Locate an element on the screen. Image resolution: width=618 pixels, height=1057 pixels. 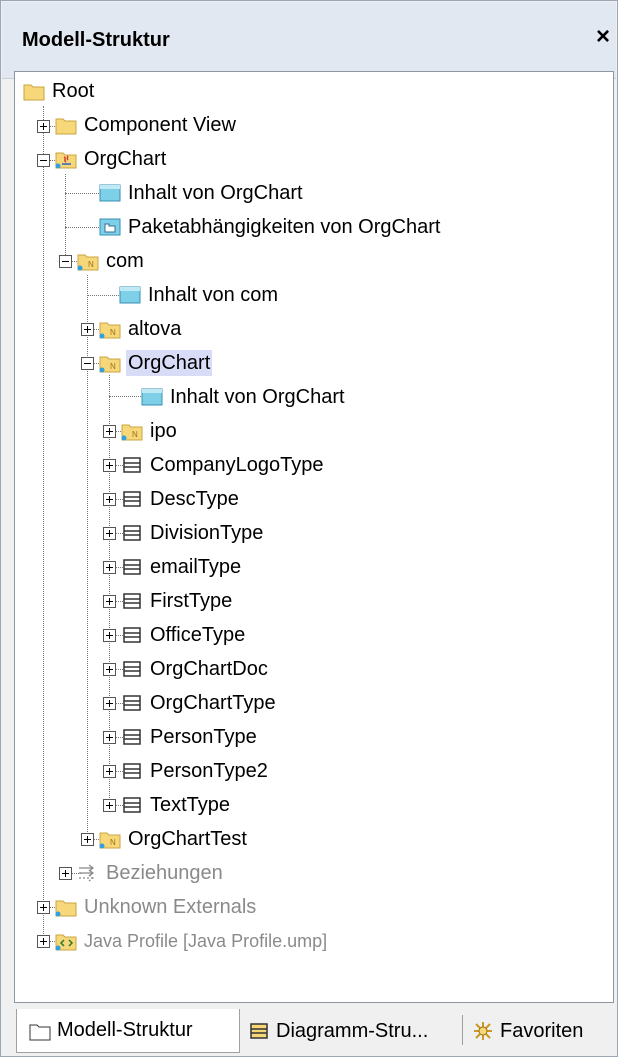
tree-item-label: OfficeType is located at coordinates (198, 635).